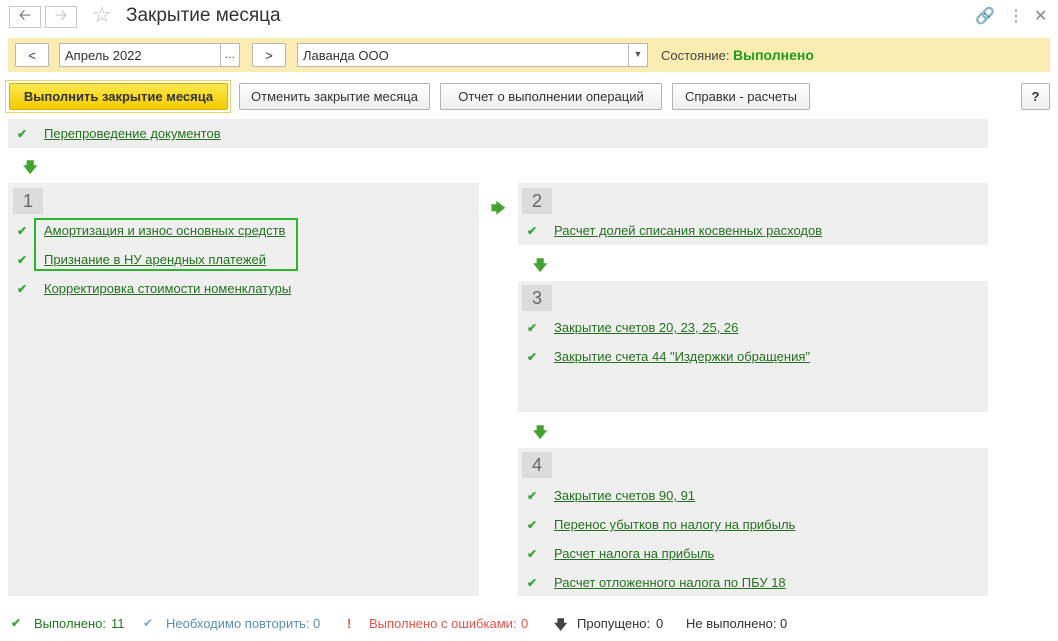  Describe the element at coordinates (140, 55) in the screenshot. I see `period-input: Апрель 2022` at that location.